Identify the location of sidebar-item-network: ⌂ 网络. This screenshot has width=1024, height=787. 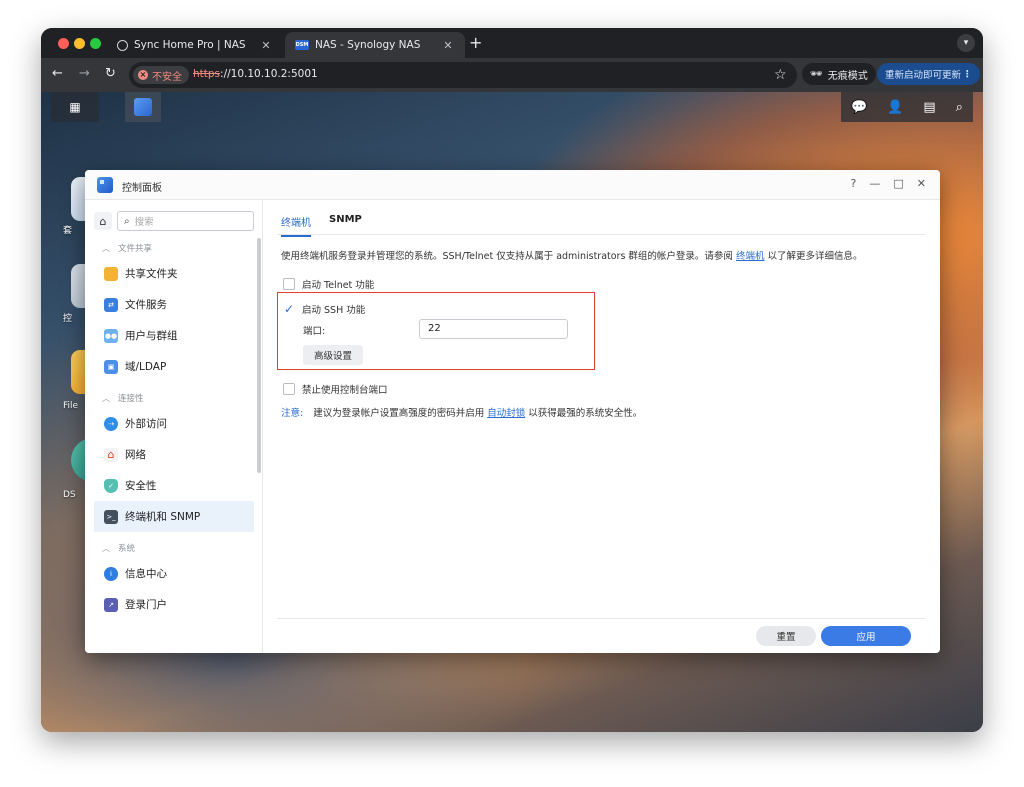
(174, 454).